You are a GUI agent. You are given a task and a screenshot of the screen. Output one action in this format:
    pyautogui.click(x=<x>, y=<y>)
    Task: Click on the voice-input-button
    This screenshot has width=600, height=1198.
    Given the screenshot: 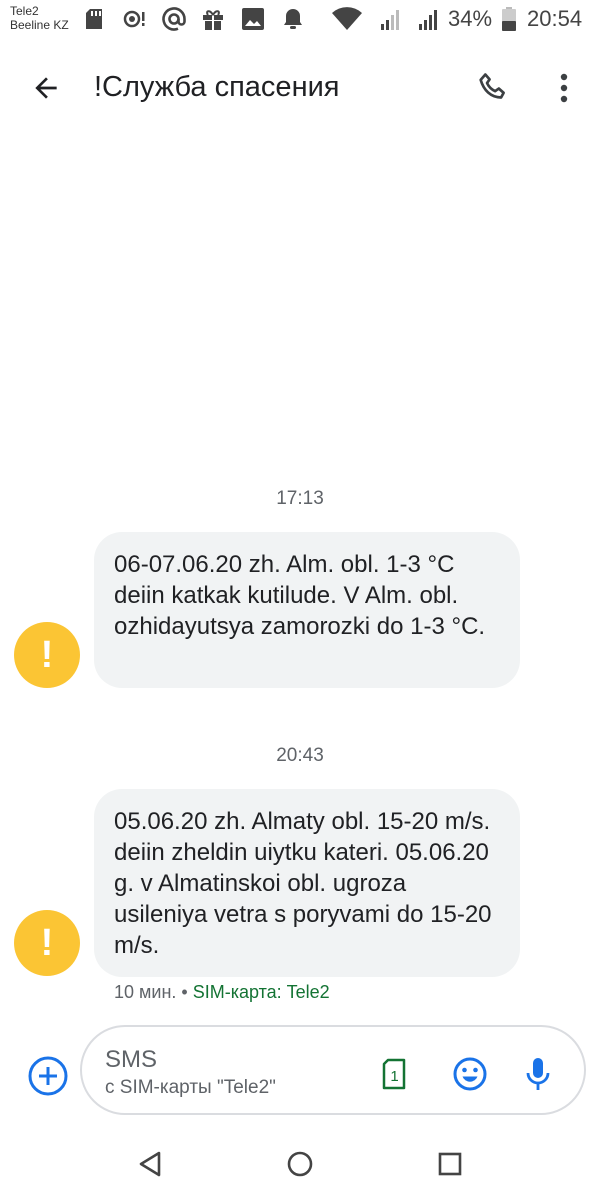 What is the action you would take?
    pyautogui.click(x=538, y=1074)
    